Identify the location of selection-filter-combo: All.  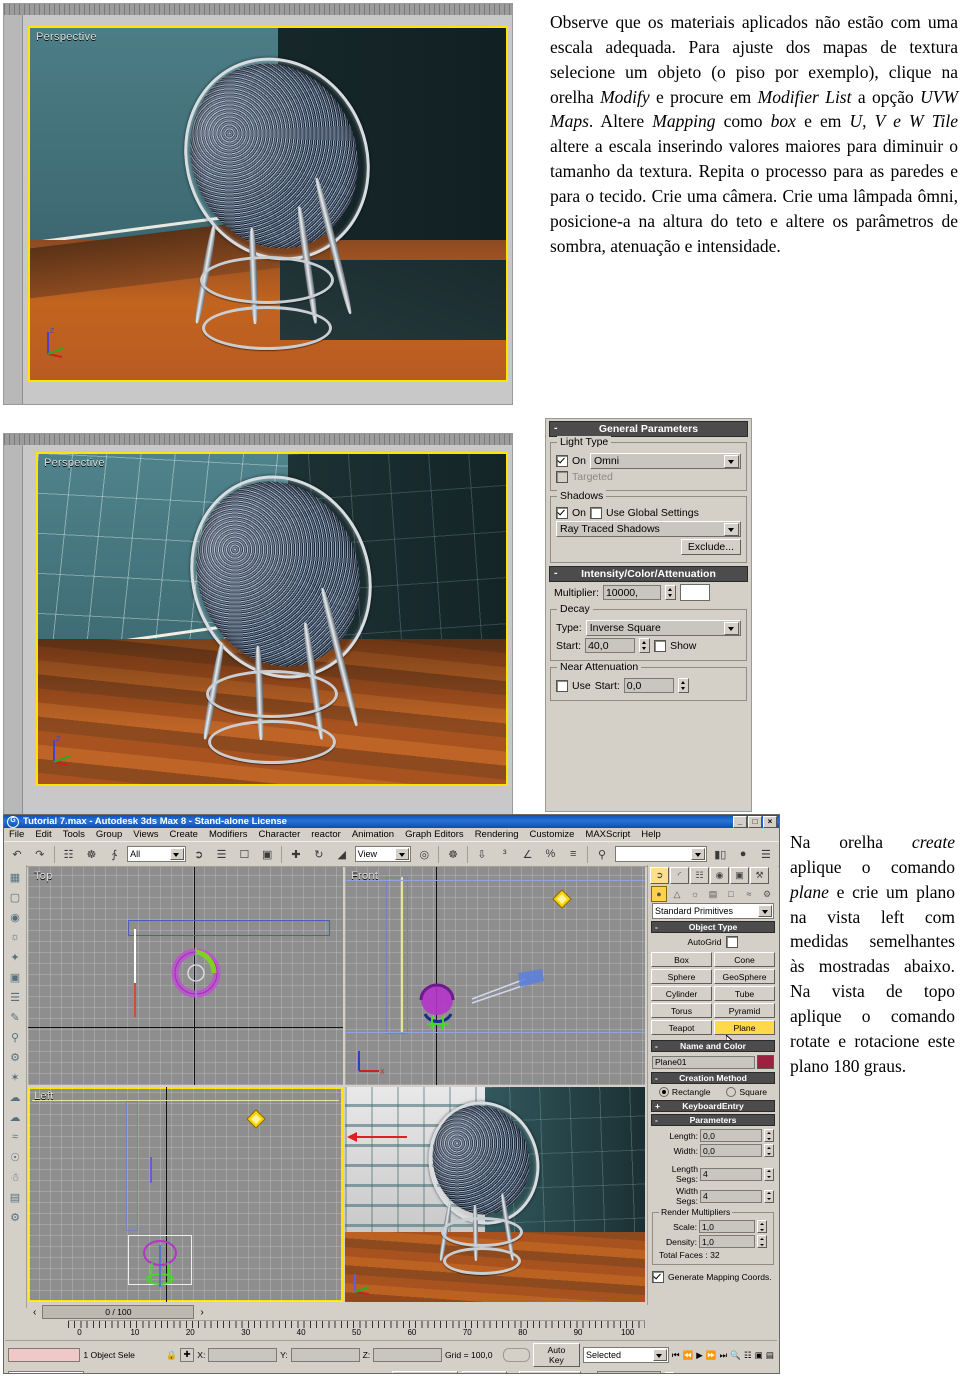
(156, 854).